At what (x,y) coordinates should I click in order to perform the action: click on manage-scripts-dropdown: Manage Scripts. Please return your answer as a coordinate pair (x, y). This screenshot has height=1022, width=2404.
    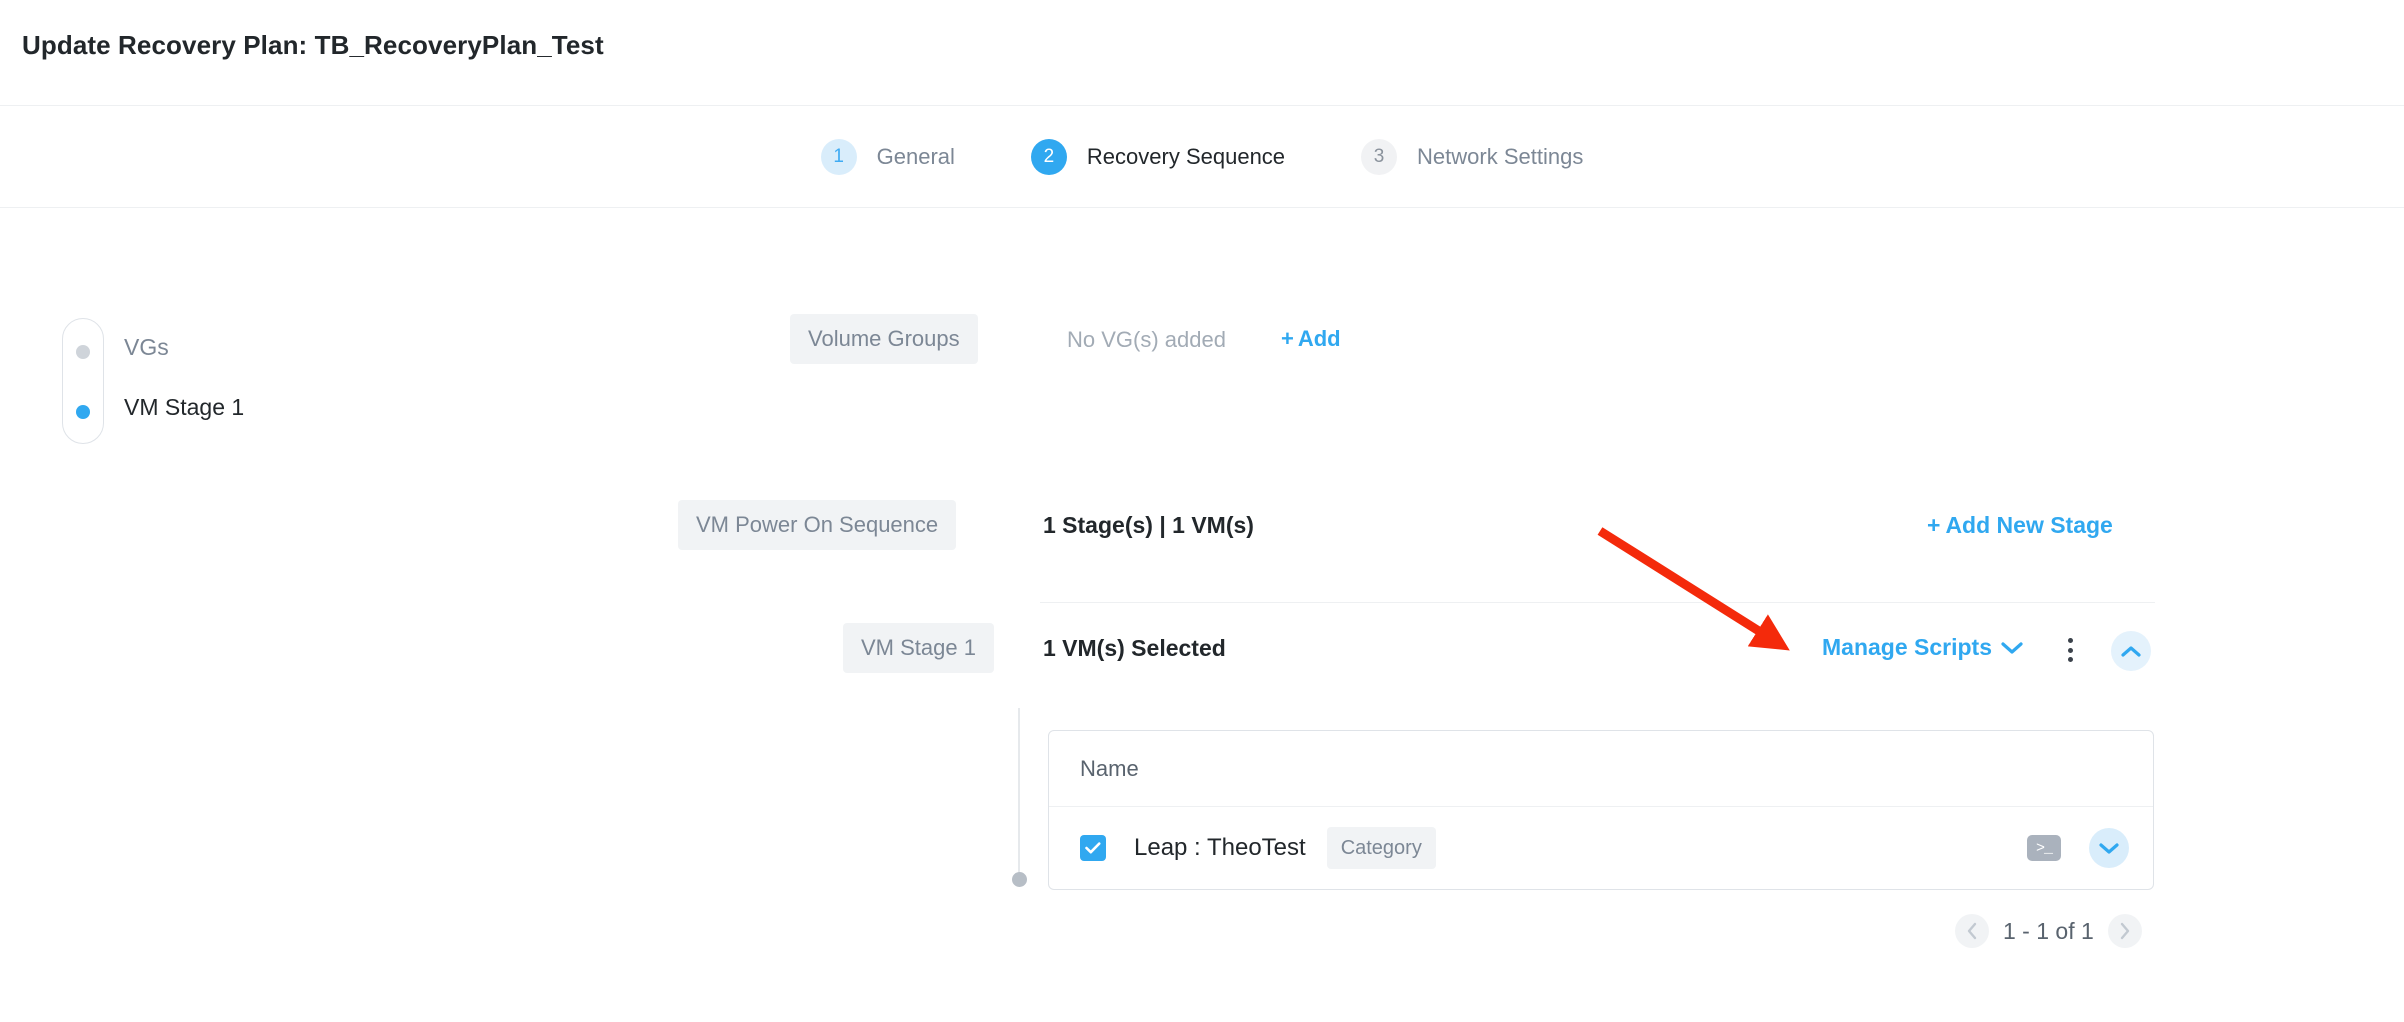
    Looking at the image, I should click on (1922, 647).